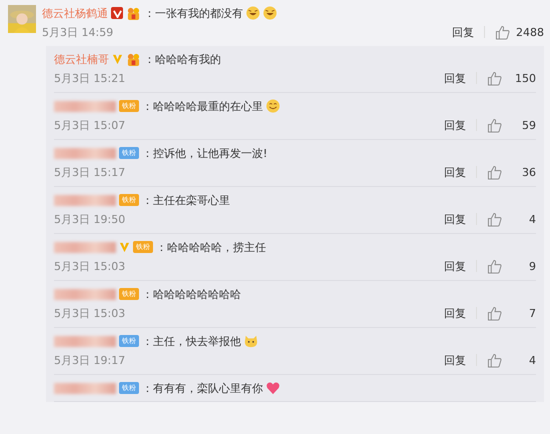 The width and height of the screenshot is (550, 434). I want to click on comment-text: ：一张有我的都没有, so click(193, 13).